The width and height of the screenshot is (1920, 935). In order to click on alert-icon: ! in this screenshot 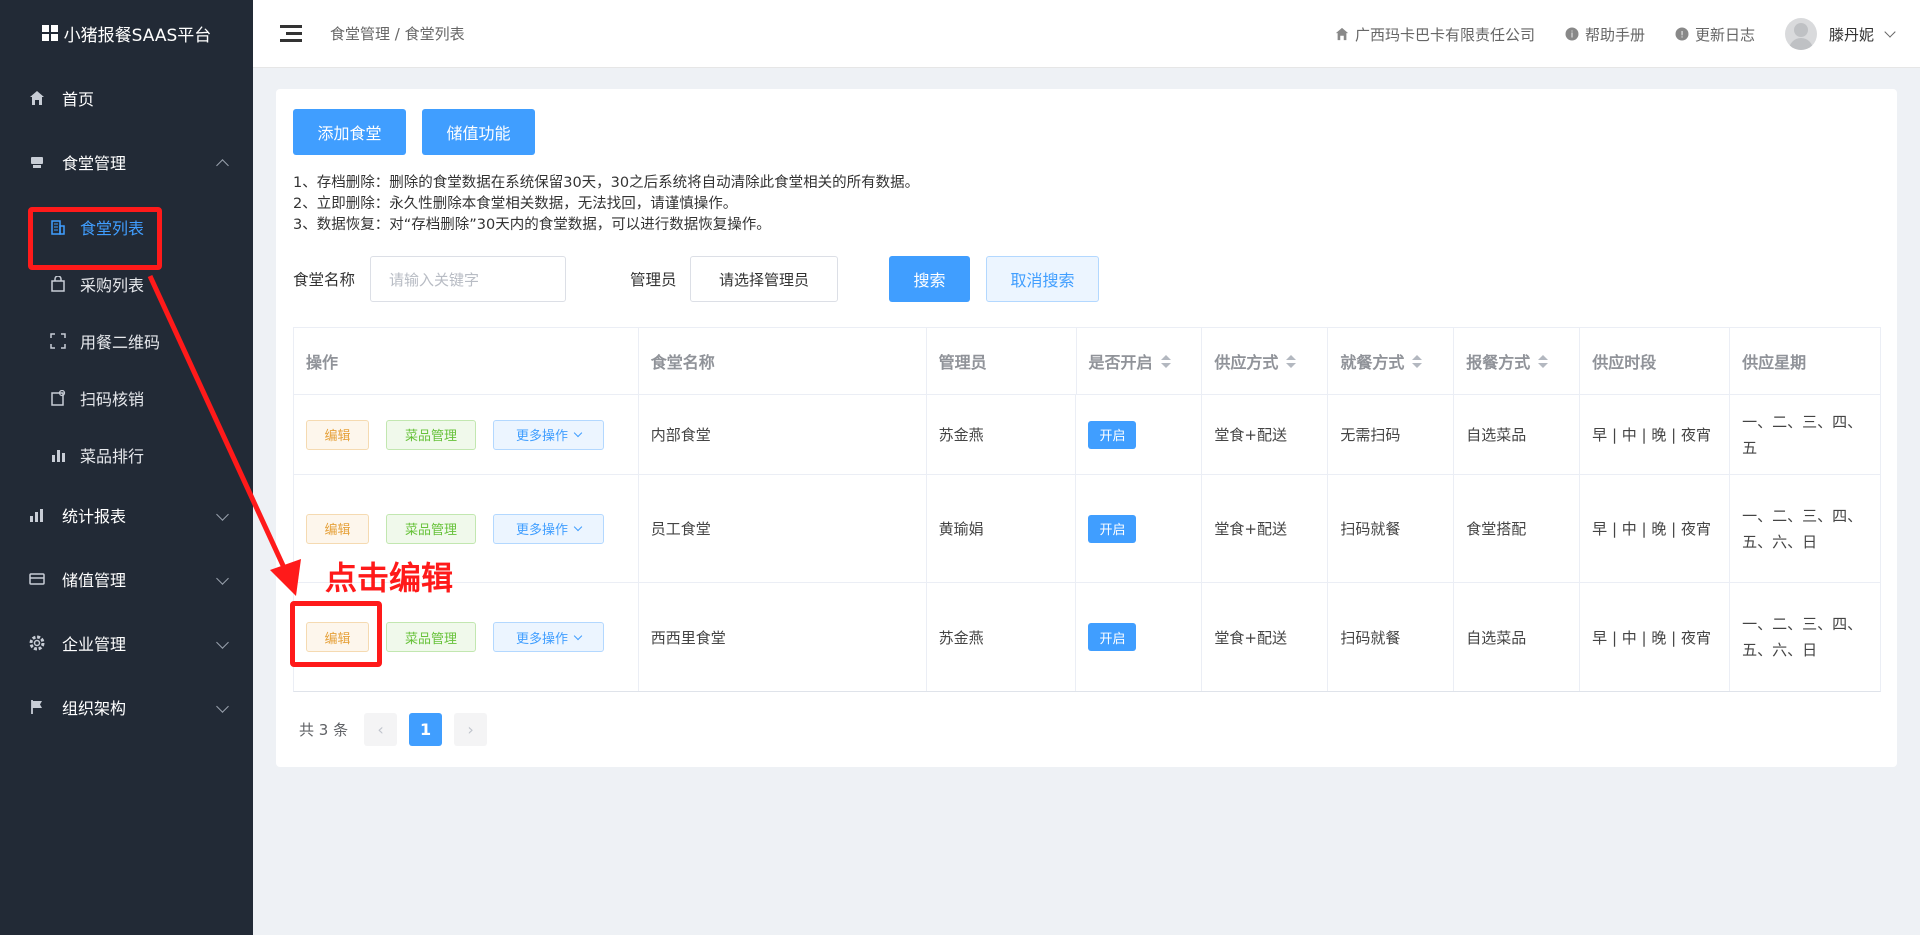, I will do `click(1682, 34)`.